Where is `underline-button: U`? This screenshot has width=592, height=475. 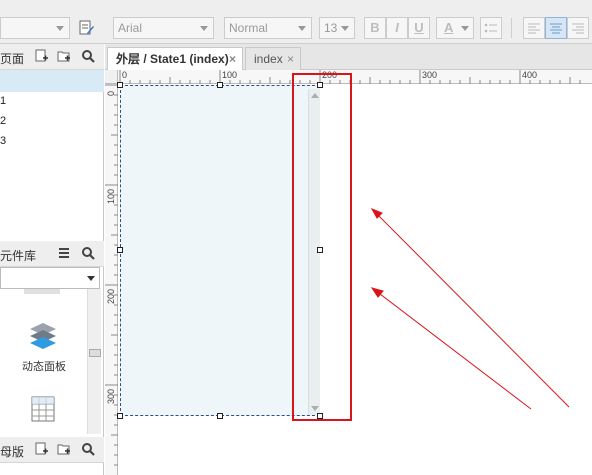 underline-button: U is located at coordinates (419, 28).